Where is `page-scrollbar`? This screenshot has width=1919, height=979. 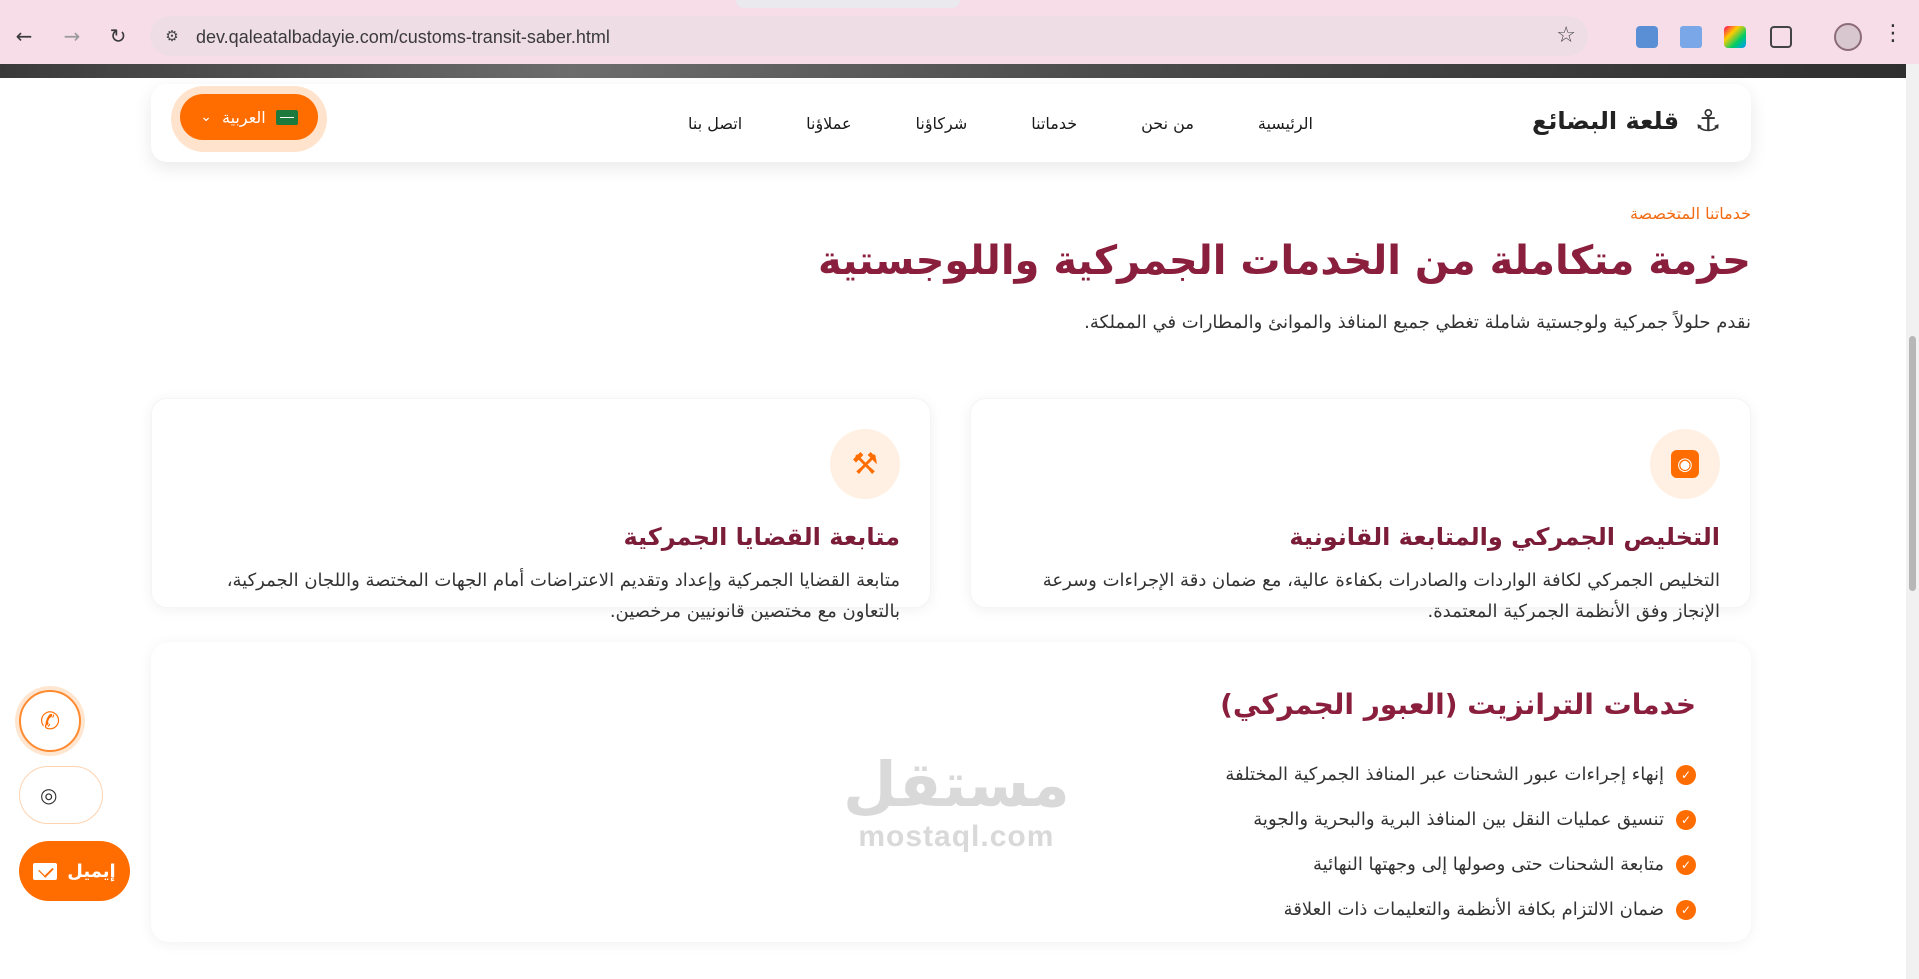
page-scrollbar is located at coordinates (1912, 521).